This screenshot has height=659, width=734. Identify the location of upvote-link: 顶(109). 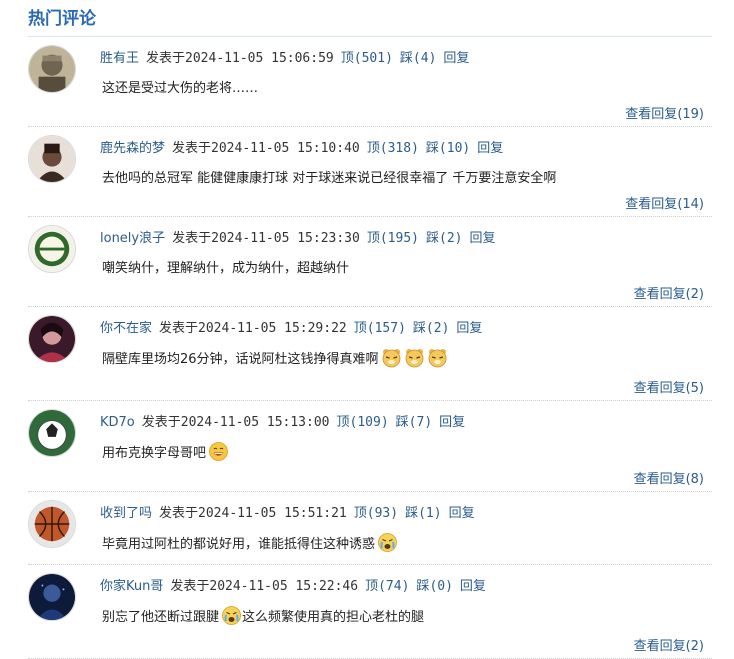
(363, 422).